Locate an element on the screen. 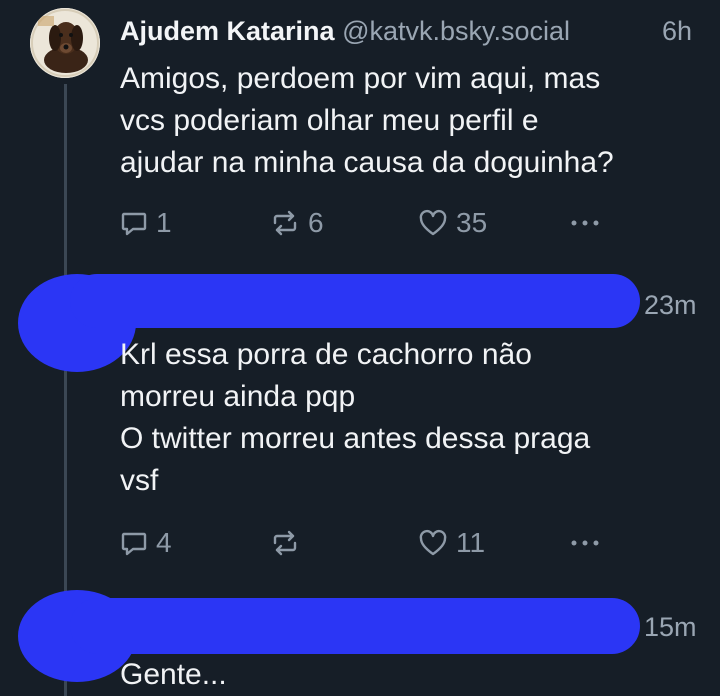  repost-button is located at coordinates (289, 543).